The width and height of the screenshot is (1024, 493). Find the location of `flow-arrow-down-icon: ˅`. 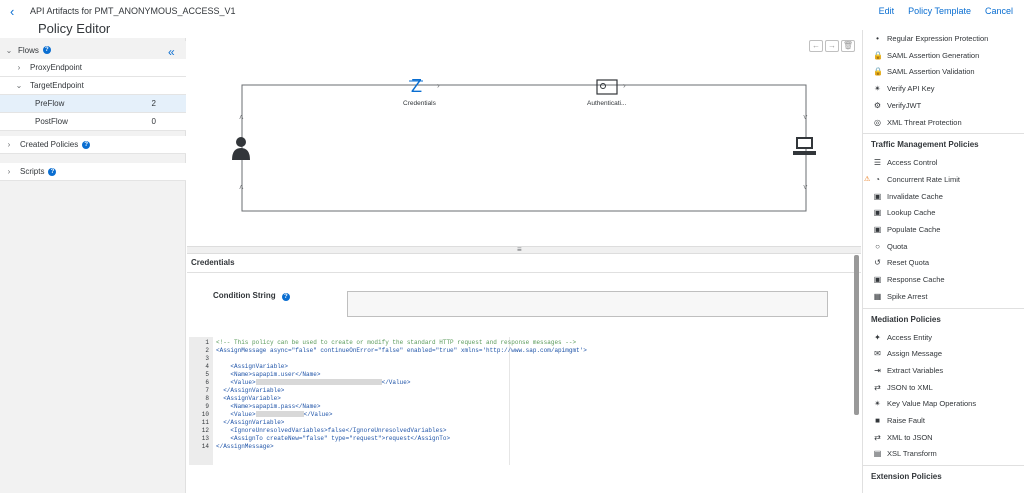

flow-arrow-down-icon: ˅ is located at coordinates (805, 187).